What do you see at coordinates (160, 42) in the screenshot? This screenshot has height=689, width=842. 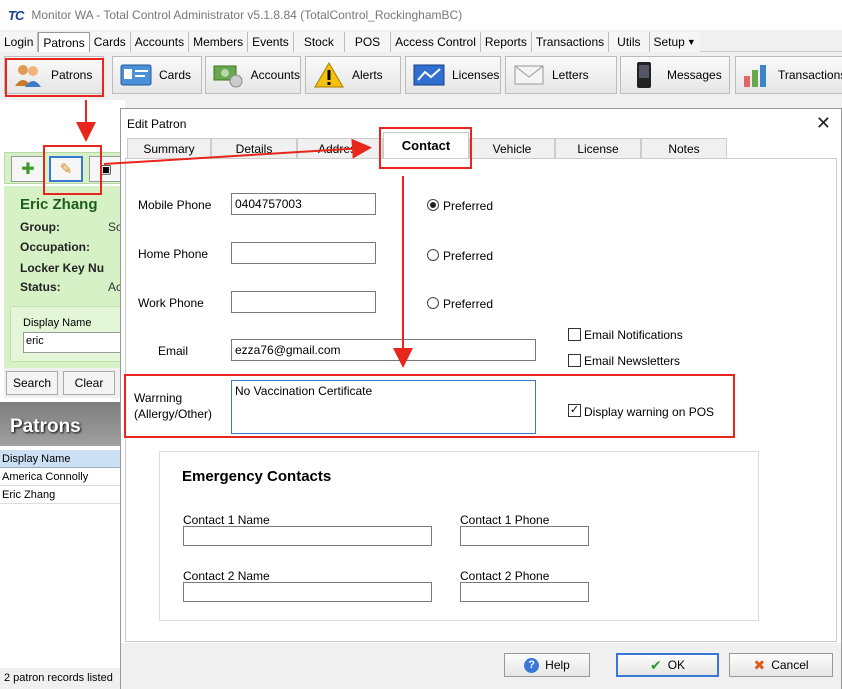 I see `menu-accounts: Accounts` at bounding box center [160, 42].